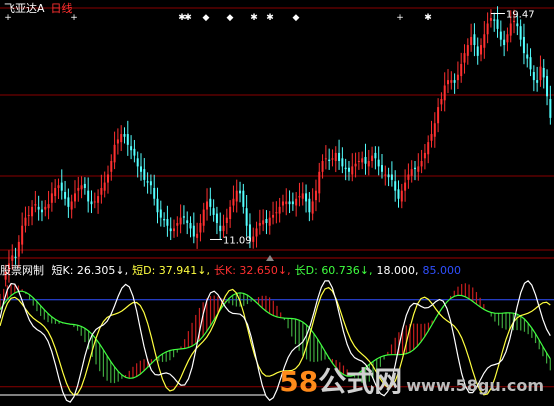 The width and height of the screenshot is (554, 406). Describe the element at coordinates (299, 381) in the screenshot. I see `watermark-num: 58` at that location.